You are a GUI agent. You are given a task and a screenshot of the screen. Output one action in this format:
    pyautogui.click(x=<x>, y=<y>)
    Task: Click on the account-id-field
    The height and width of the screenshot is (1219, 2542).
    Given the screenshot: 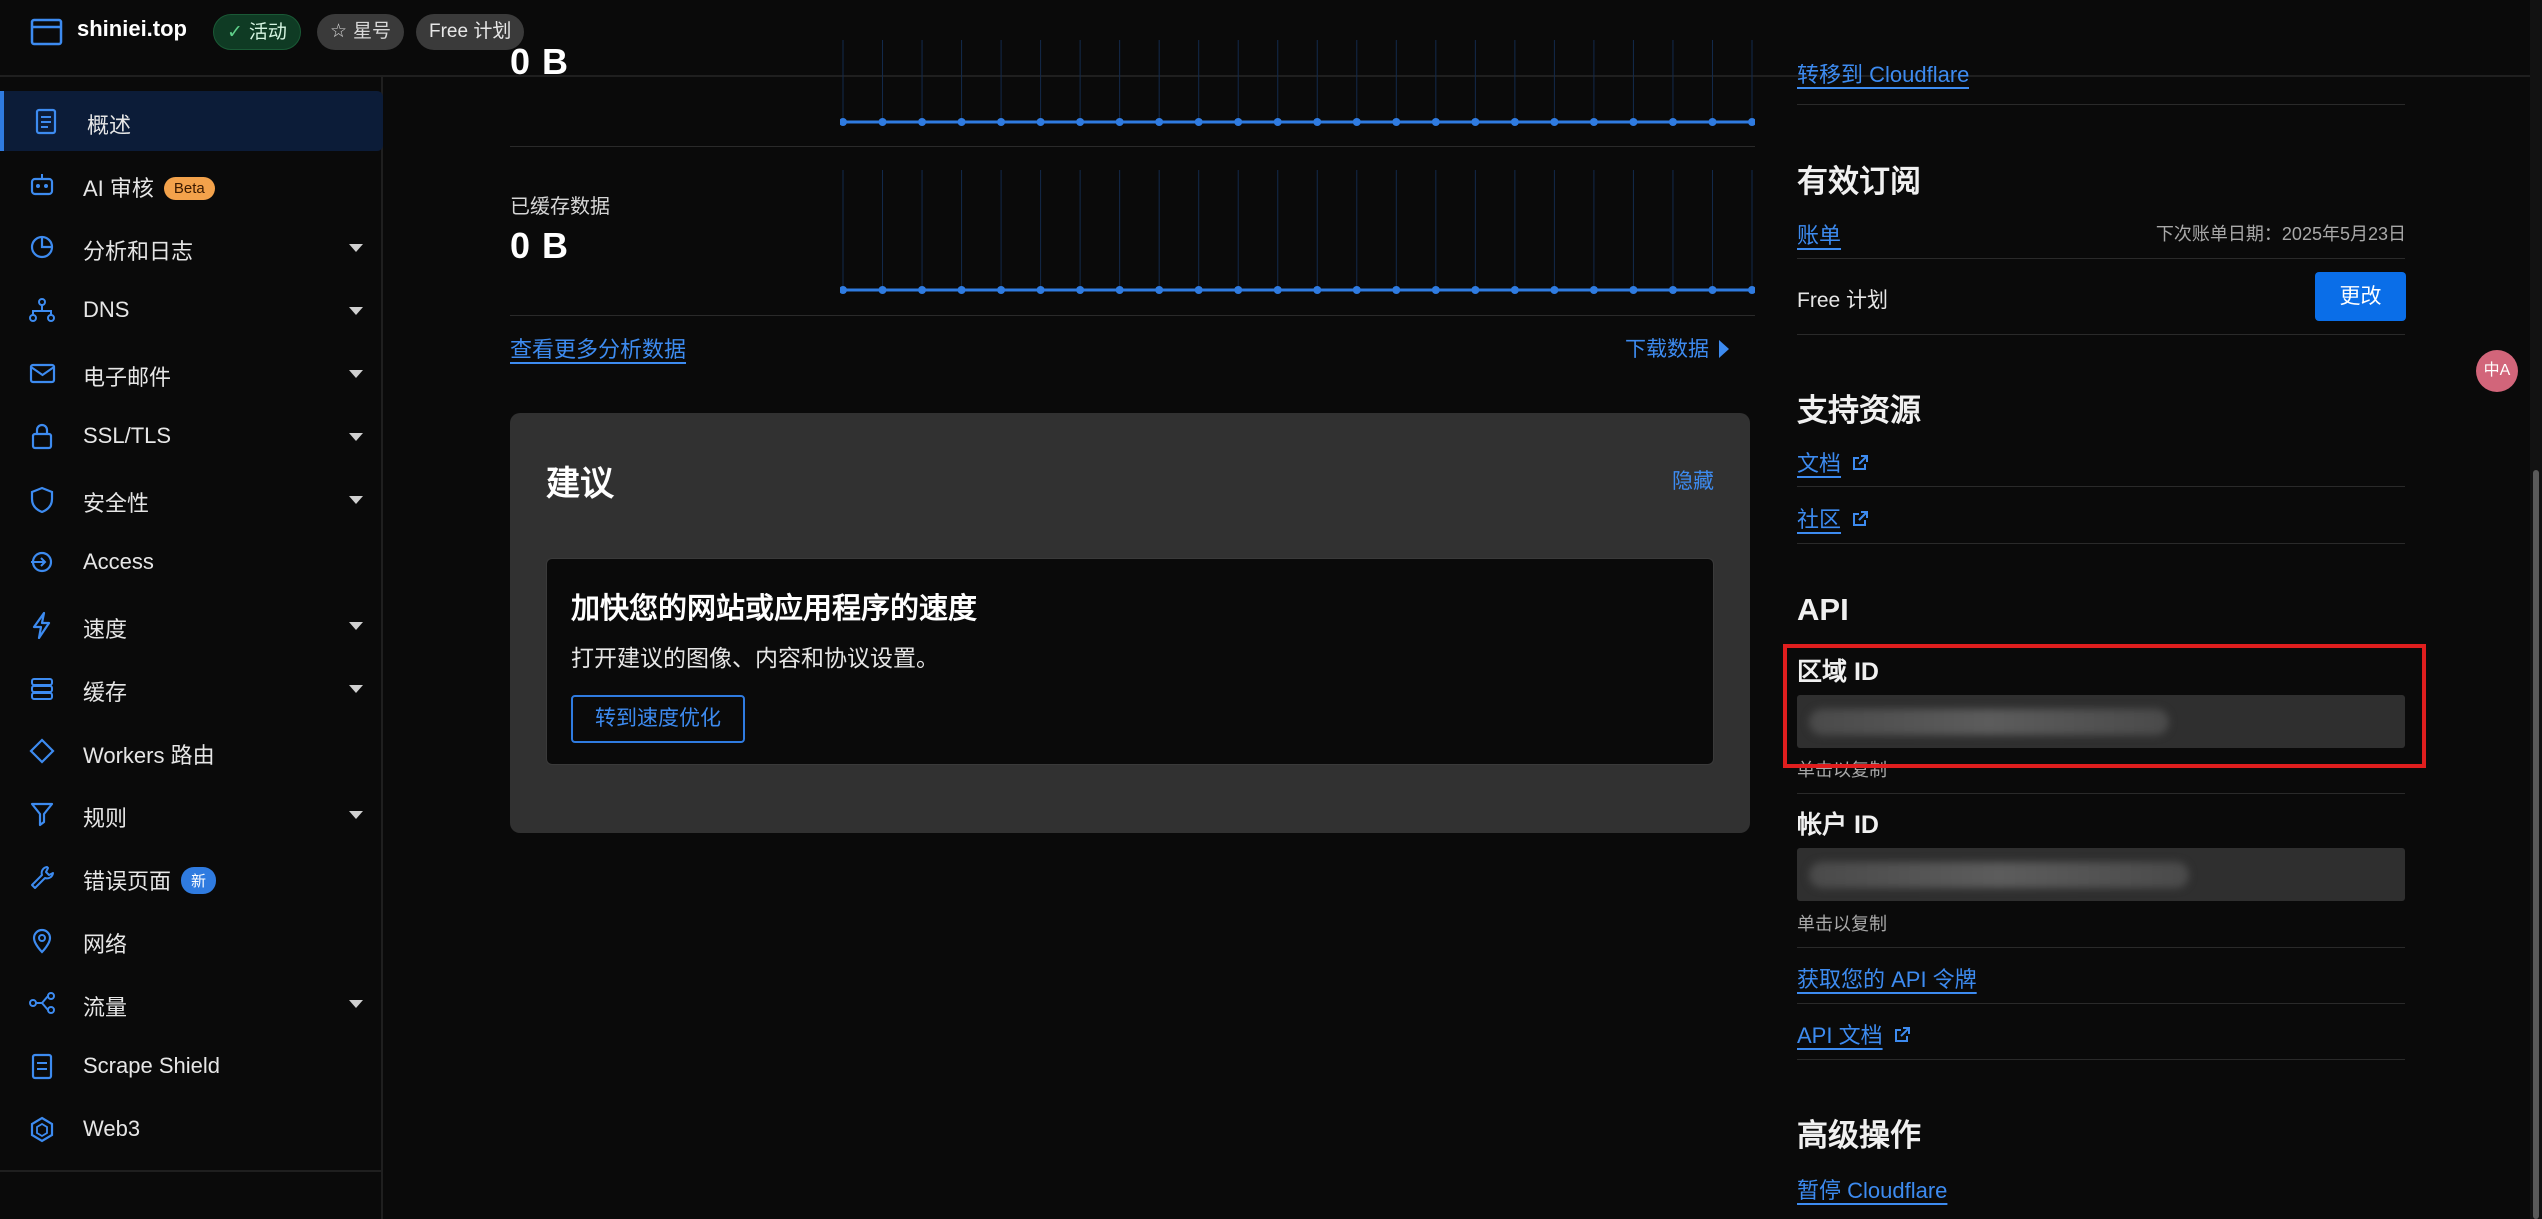 What is the action you would take?
    pyautogui.click(x=2101, y=874)
    